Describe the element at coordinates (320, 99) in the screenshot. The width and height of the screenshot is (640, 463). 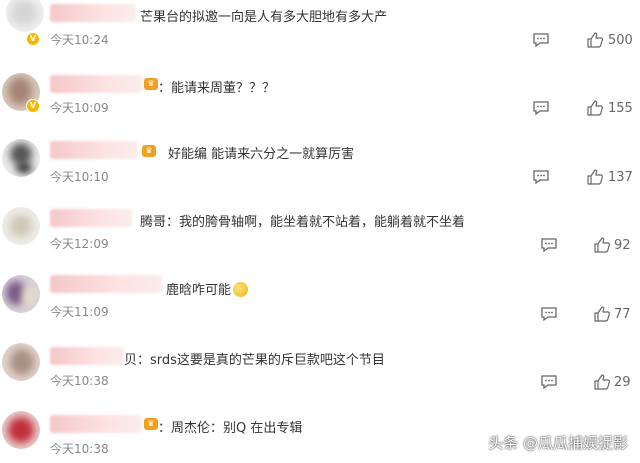
I see `comment-item: V ♛ ：能请来周董？？？ 今天10:09 155` at that location.